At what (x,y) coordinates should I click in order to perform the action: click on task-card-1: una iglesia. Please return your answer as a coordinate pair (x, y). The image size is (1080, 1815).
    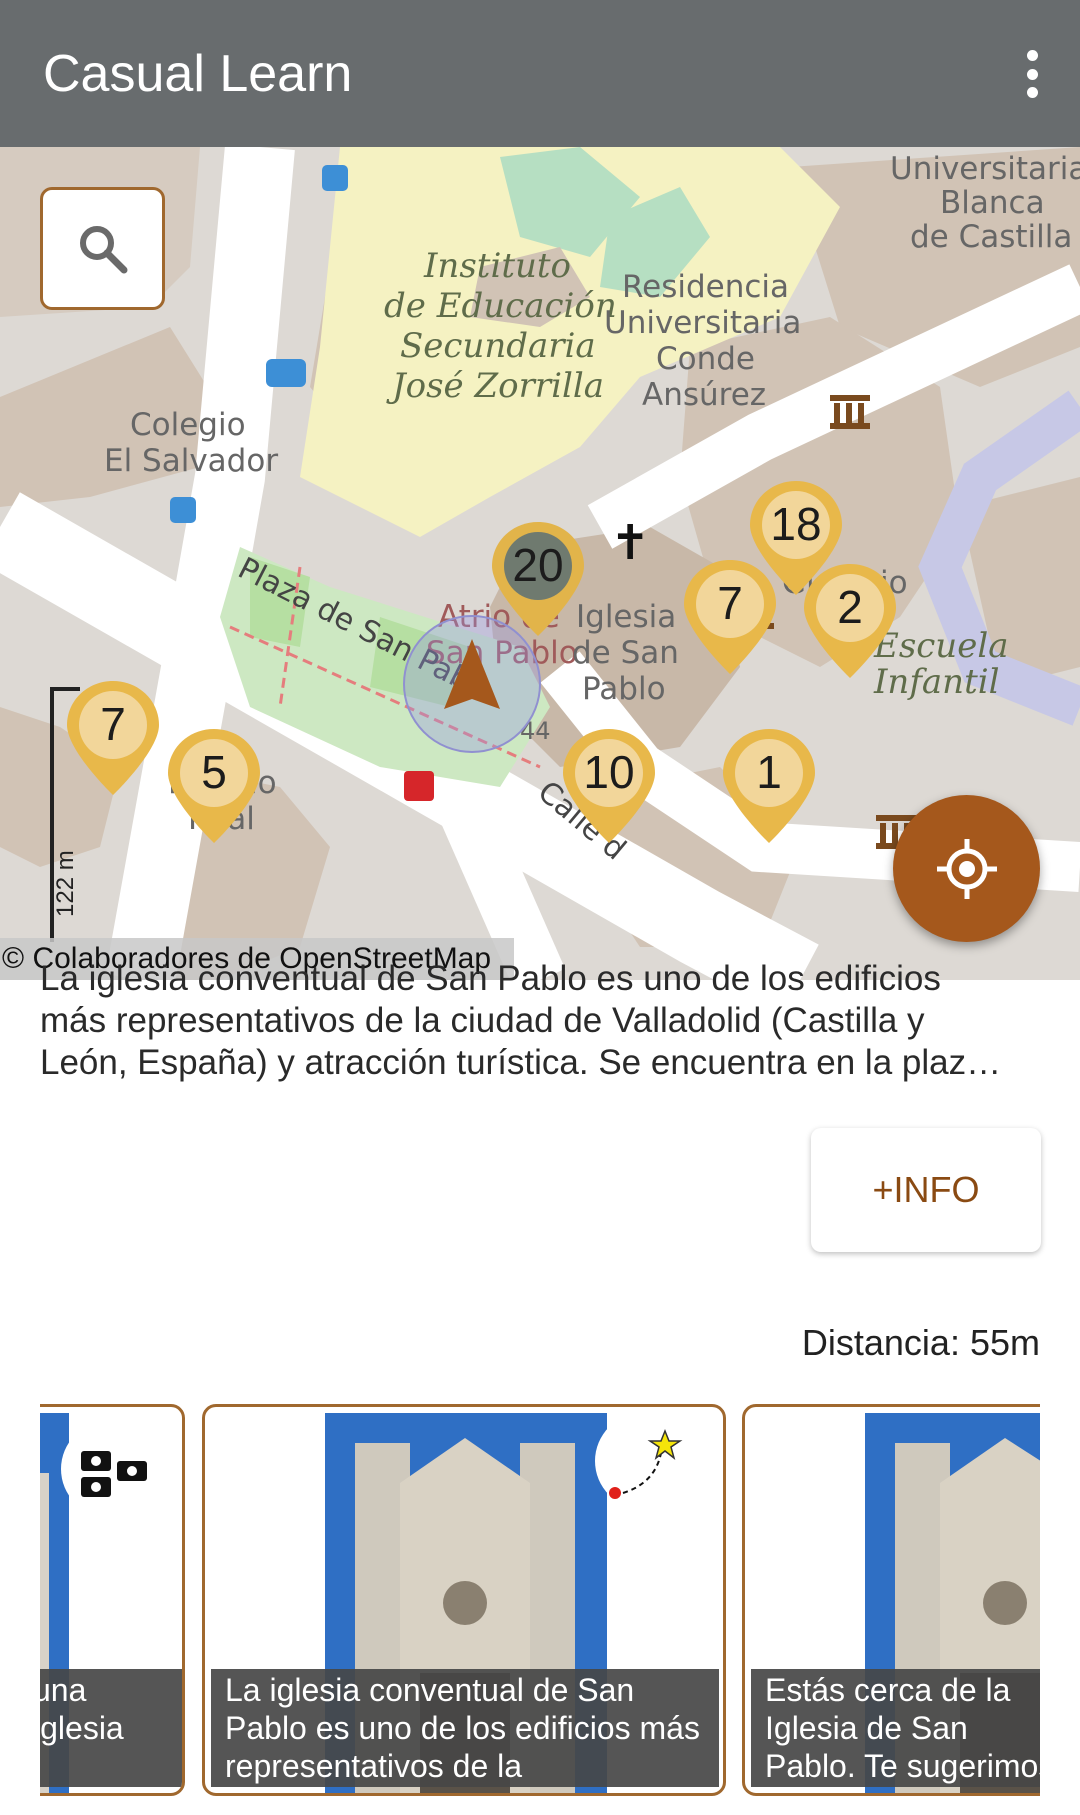
    Looking at the image, I should click on (112, 1600).